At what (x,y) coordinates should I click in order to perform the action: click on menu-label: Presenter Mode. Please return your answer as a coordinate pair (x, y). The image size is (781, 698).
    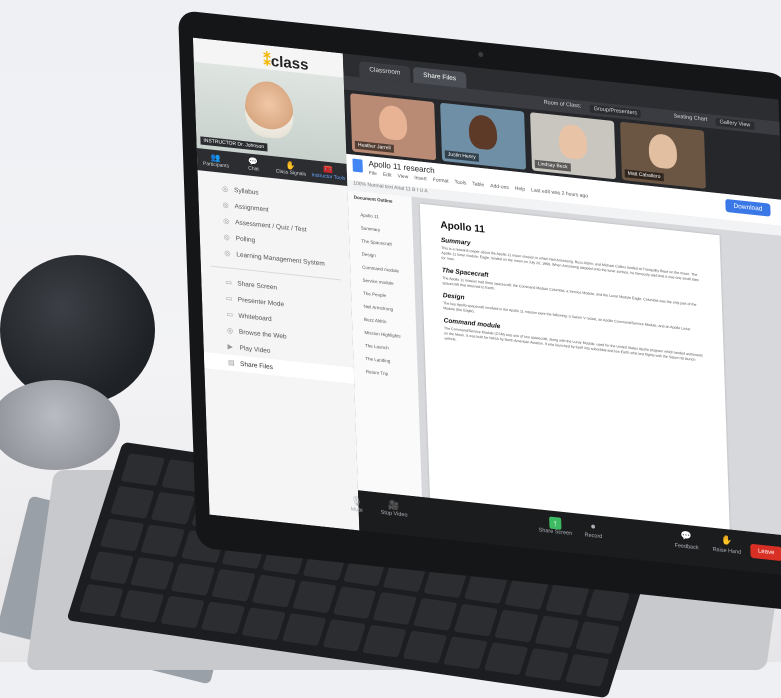
    Looking at the image, I should click on (261, 301).